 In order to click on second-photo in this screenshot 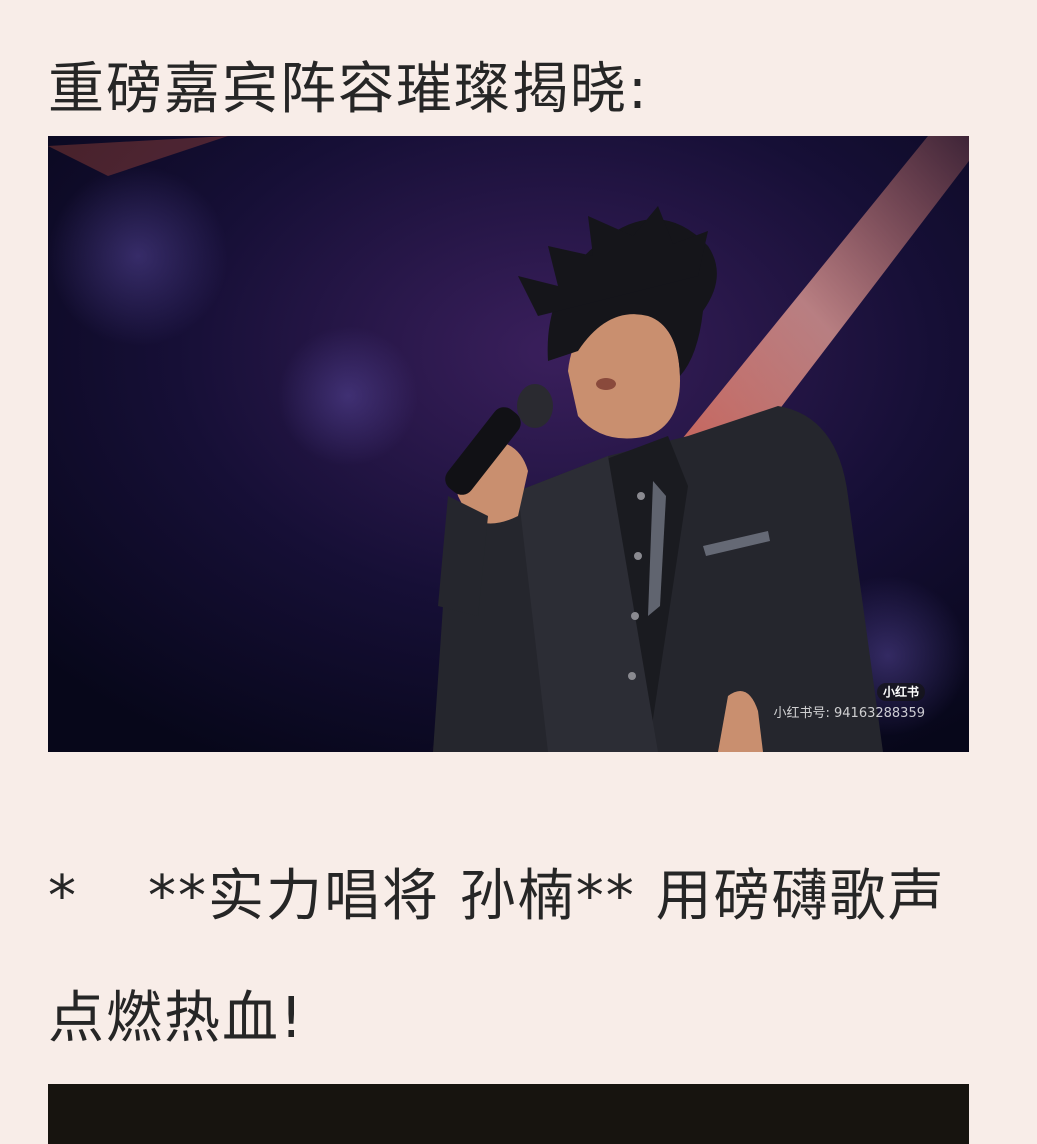, I will do `click(508, 1114)`.